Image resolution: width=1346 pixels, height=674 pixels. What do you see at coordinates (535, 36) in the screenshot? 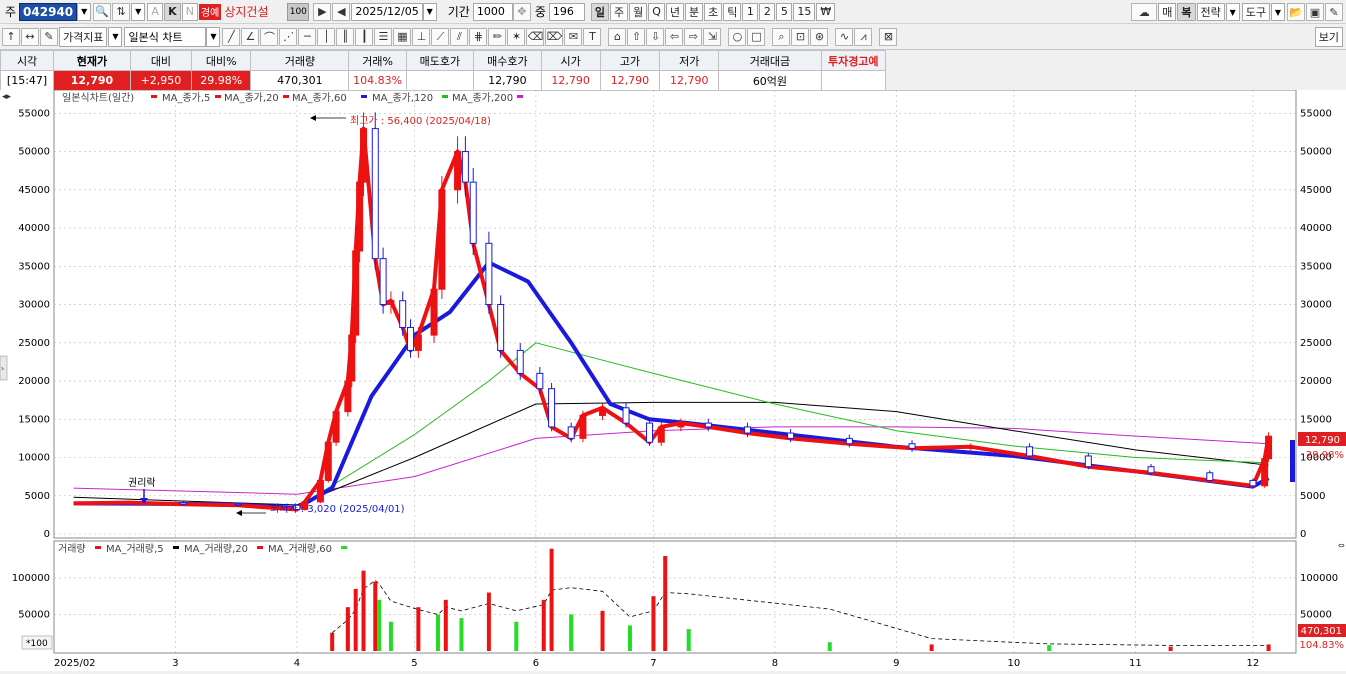
I see `eraser-icon: ⌫` at bounding box center [535, 36].